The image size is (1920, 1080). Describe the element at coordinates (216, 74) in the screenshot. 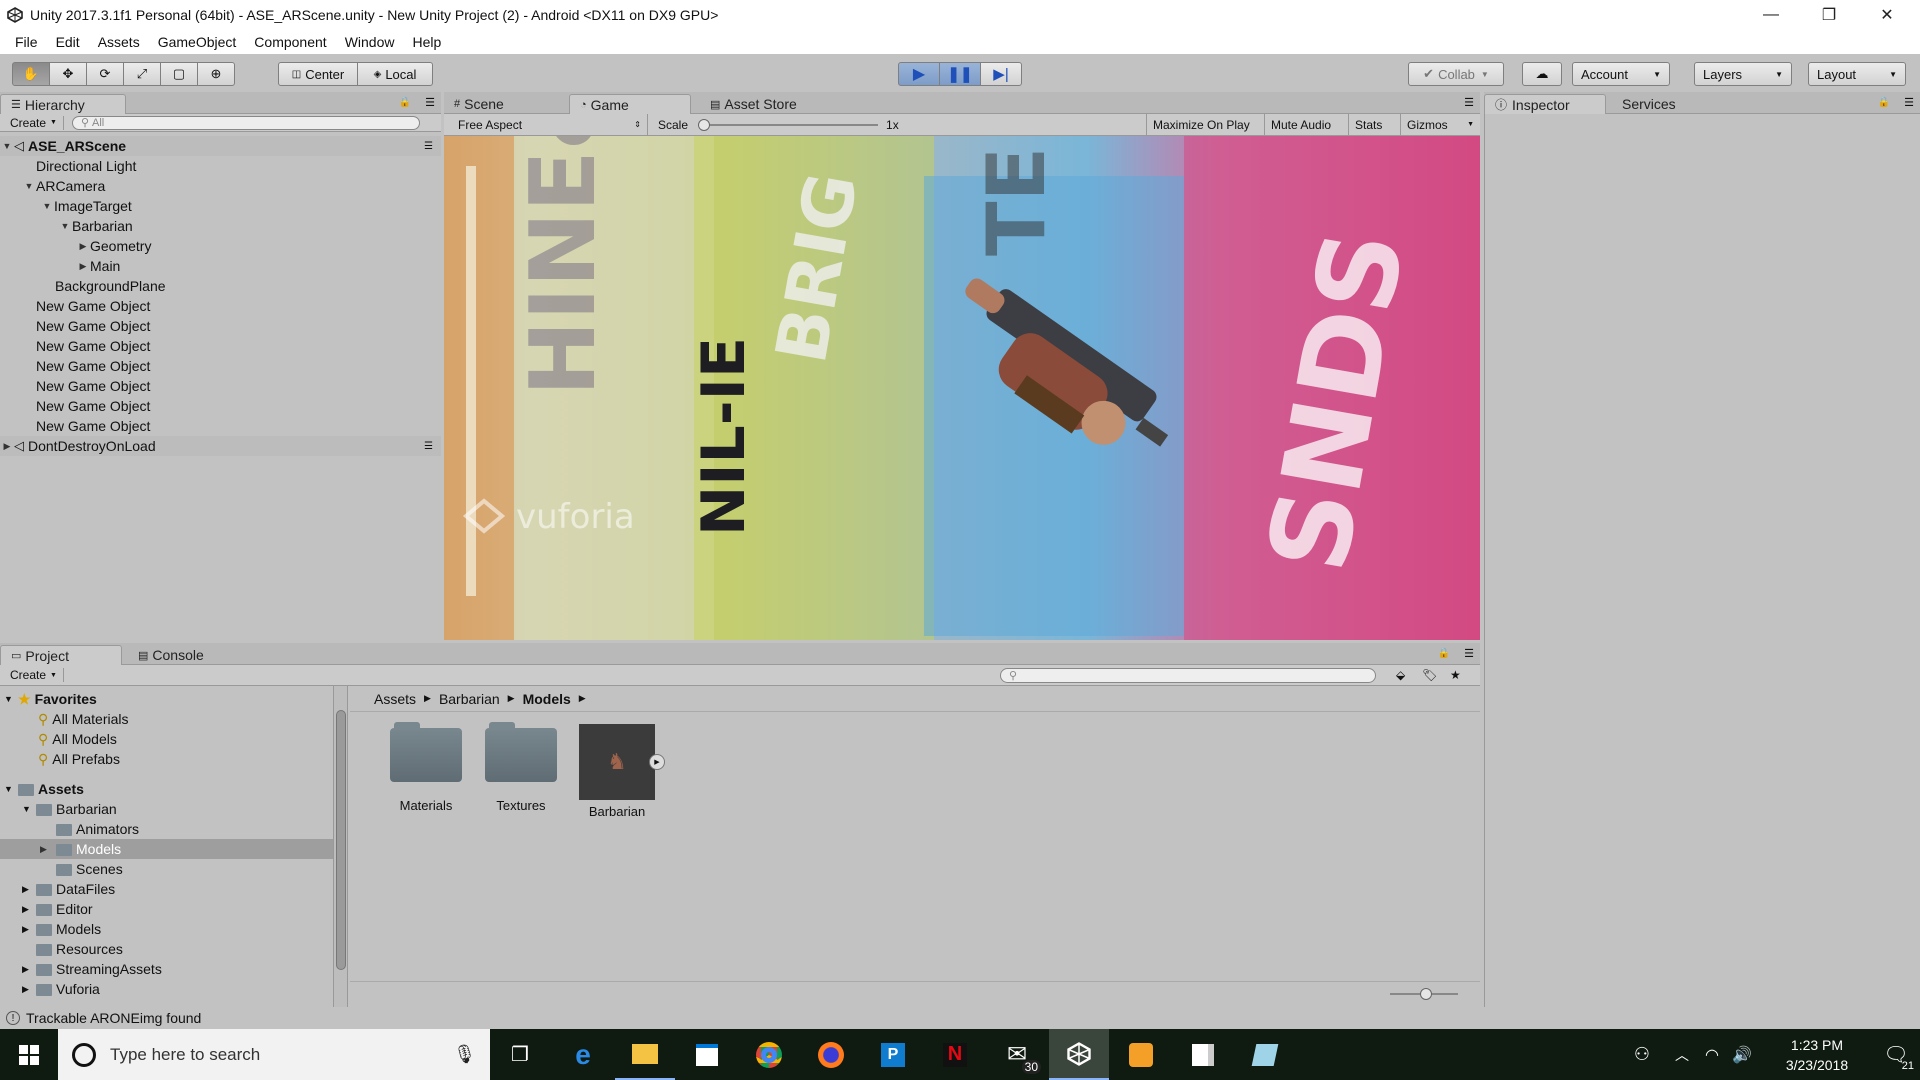

I see `transform-tool-button: ⊕` at that location.